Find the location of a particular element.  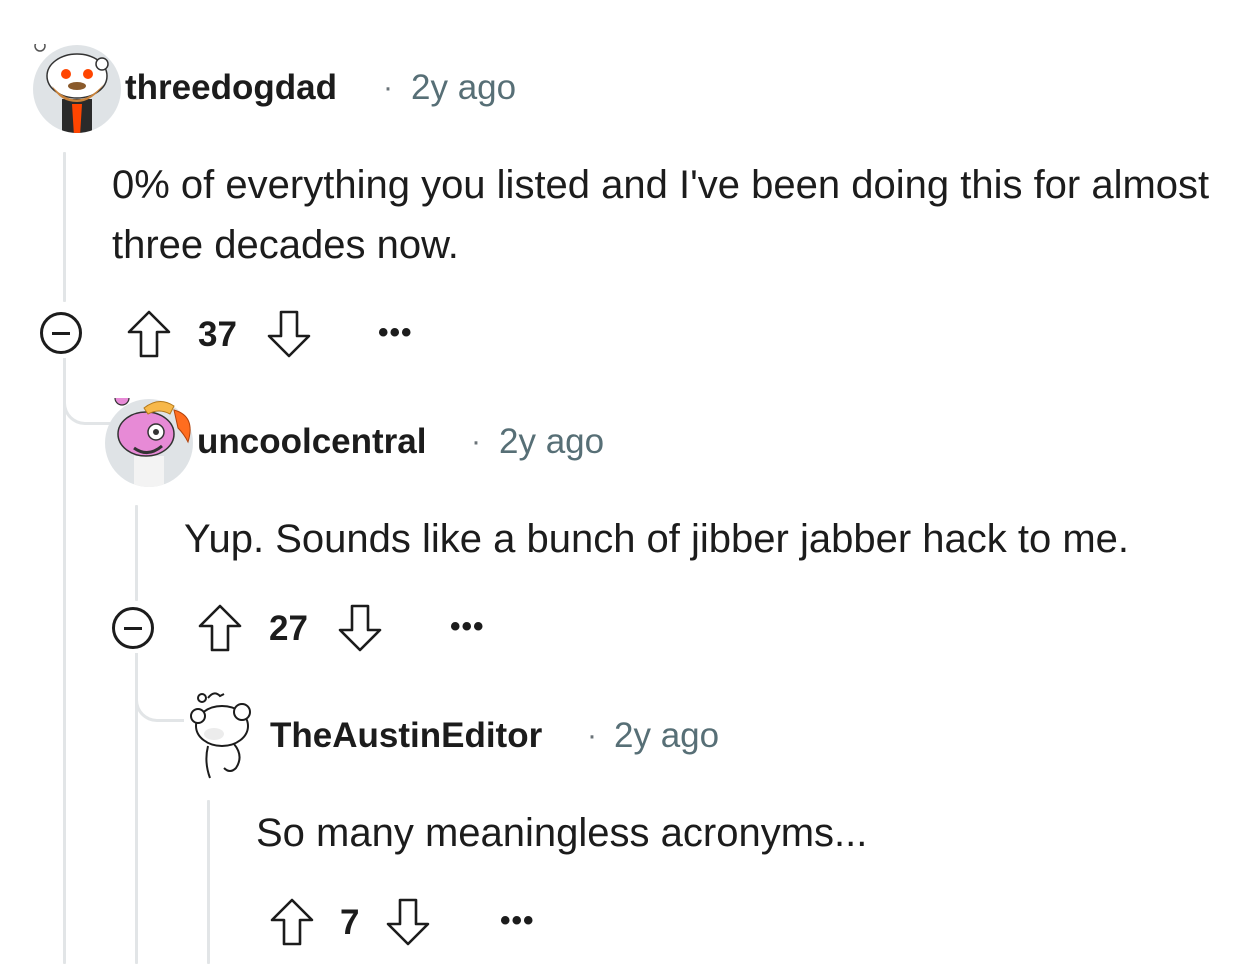

comment-author: threedogdad is located at coordinates (231, 88).